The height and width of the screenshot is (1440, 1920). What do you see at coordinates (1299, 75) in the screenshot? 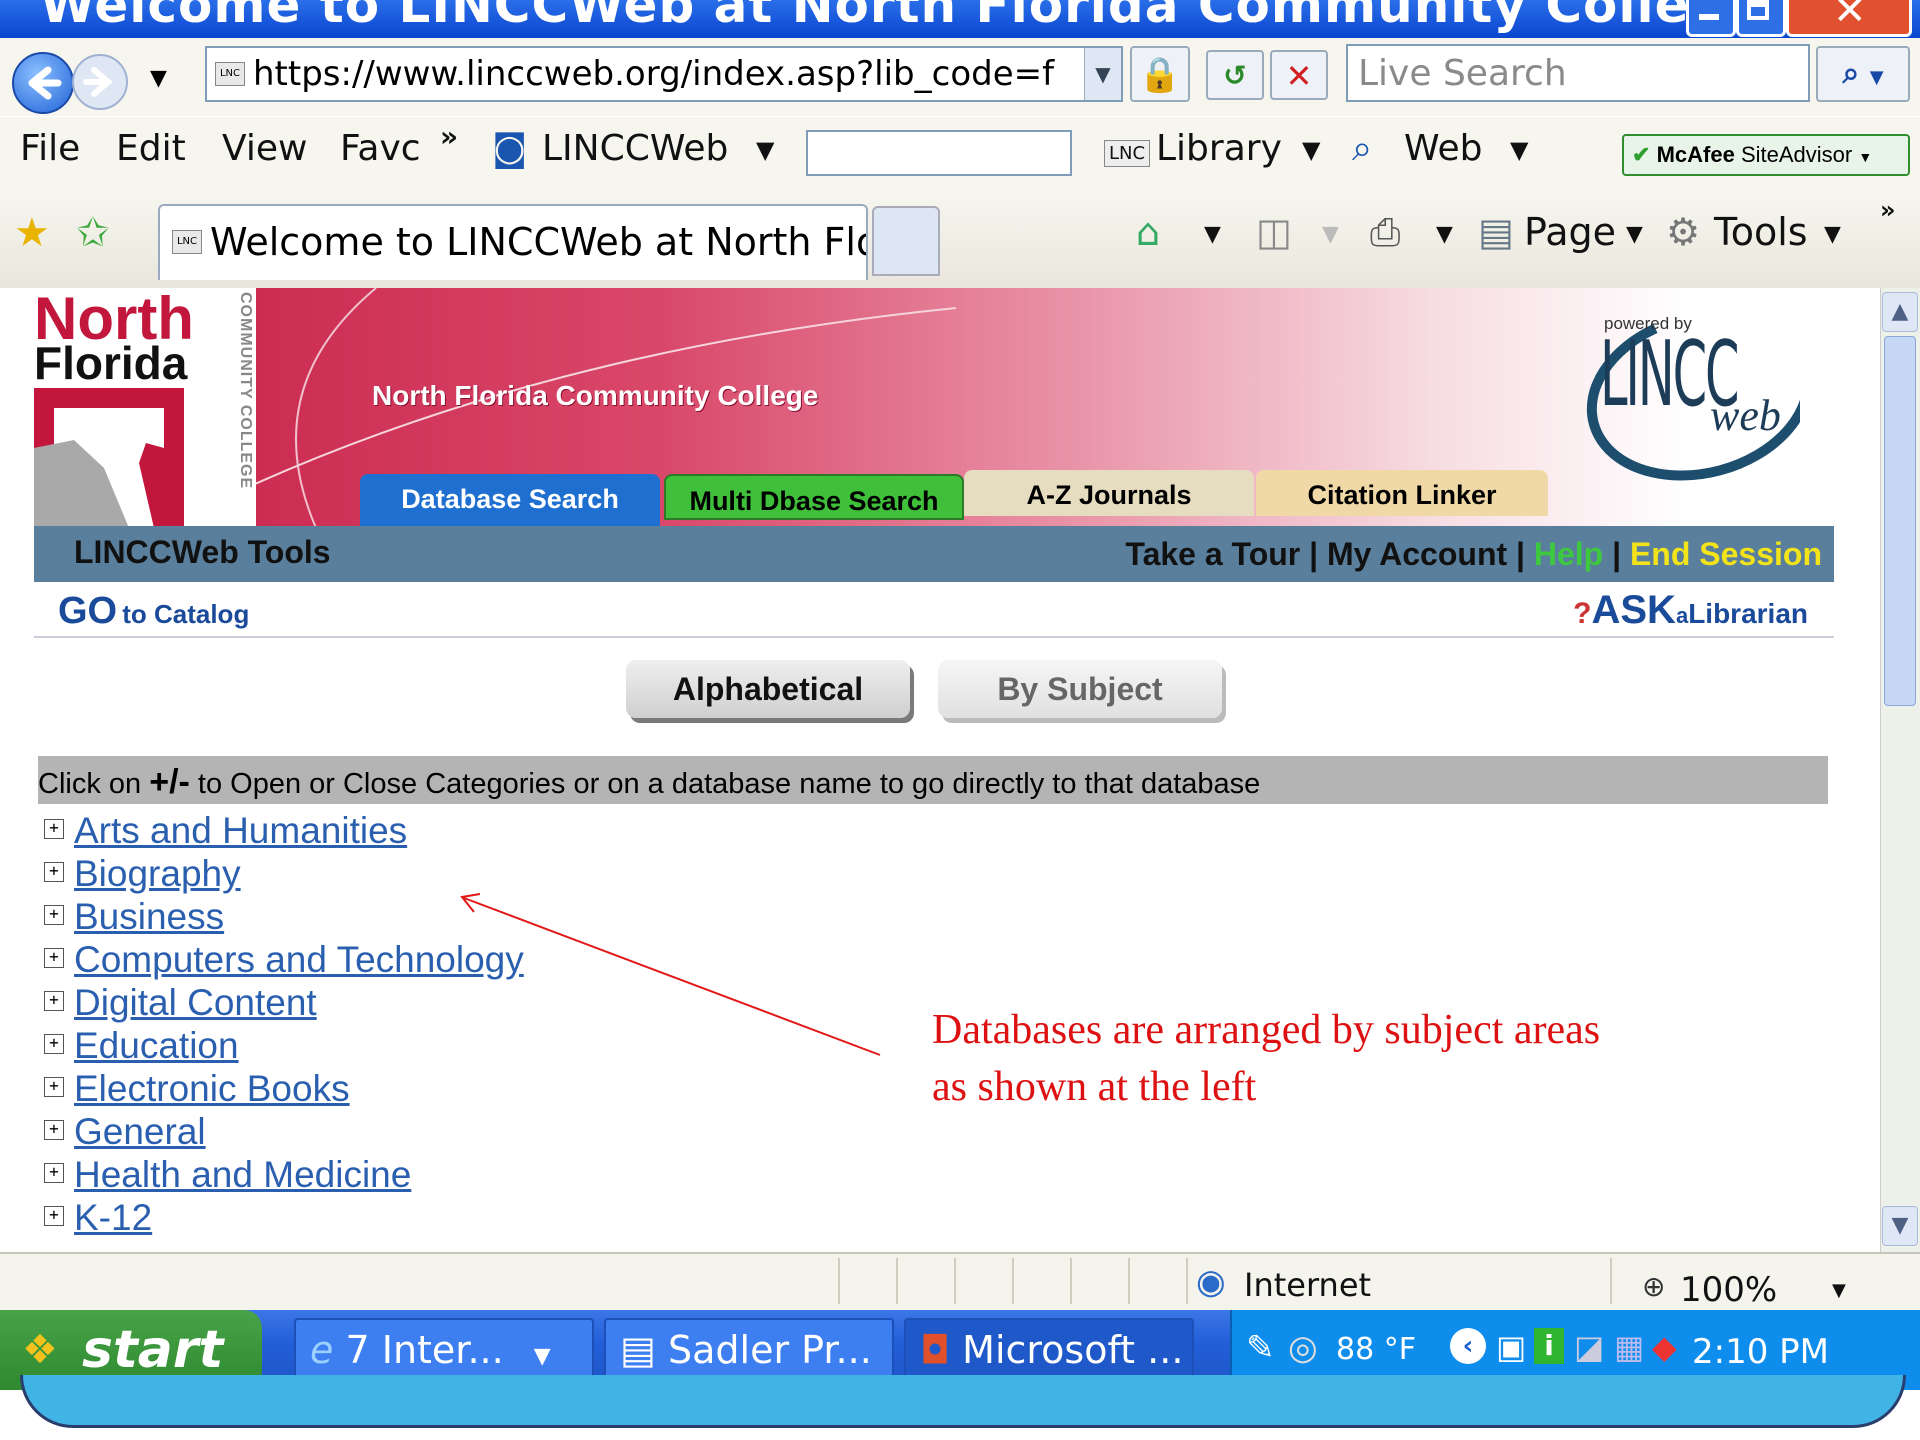
I see `stop-icon: ✕` at bounding box center [1299, 75].